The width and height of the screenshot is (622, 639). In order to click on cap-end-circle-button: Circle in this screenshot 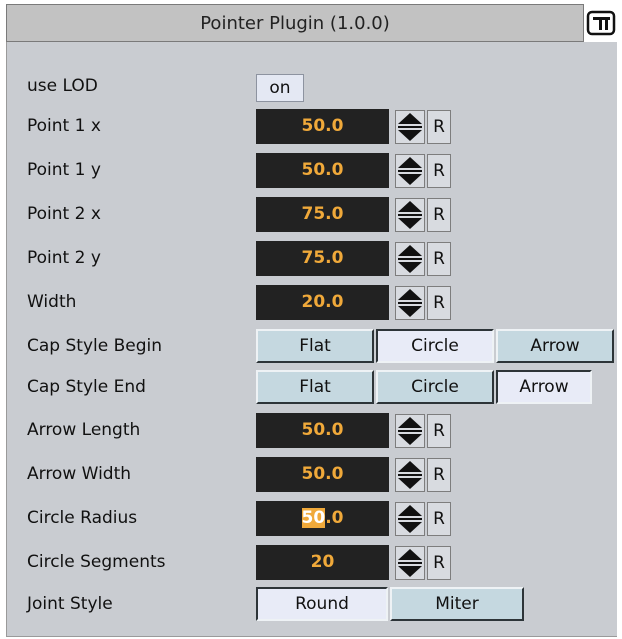, I will do `click(435, 387)`.